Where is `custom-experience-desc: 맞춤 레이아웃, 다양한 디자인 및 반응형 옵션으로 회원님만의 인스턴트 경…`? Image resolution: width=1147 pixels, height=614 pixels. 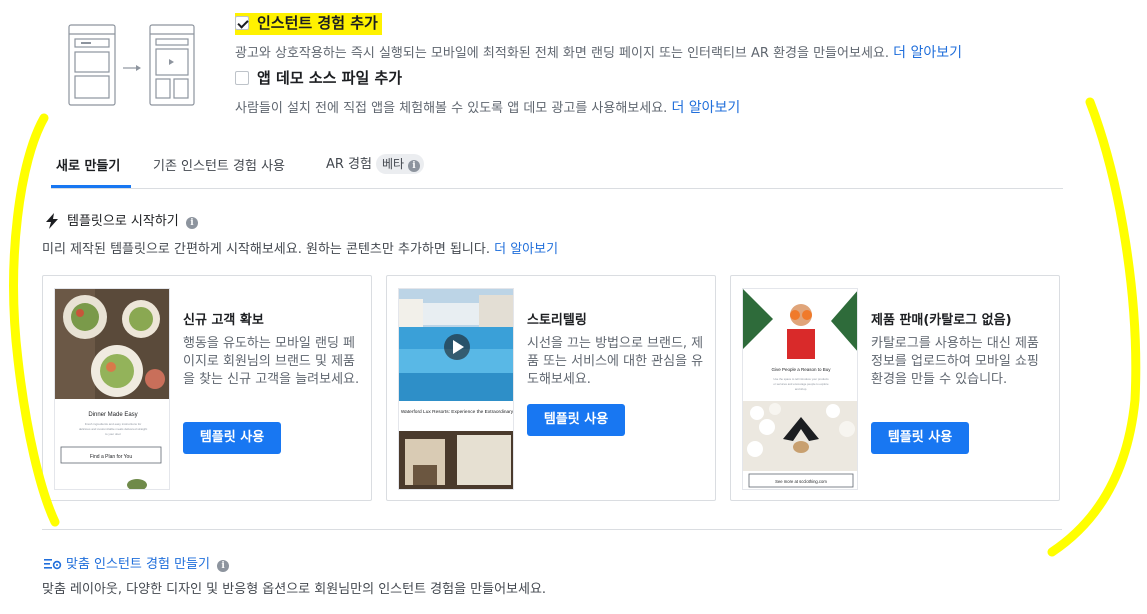
custom-experience-desc: 맞춤 레이아웃, 다양한 디자인 및 반응형 옵션으로 회원님만의 인스턴트 경… is located at coordinates (294, 589).